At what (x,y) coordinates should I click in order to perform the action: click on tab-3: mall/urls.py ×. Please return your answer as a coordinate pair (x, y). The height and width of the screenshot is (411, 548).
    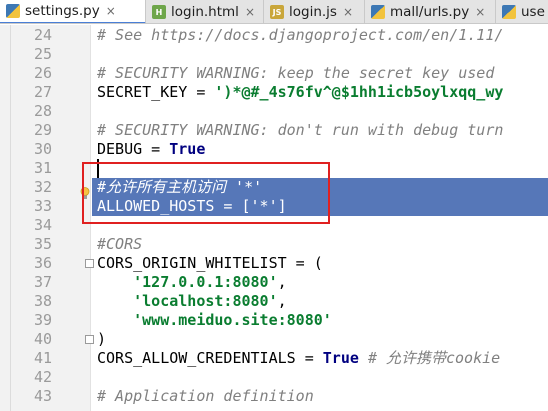
    Looking at the image, I should click on (430, 11).